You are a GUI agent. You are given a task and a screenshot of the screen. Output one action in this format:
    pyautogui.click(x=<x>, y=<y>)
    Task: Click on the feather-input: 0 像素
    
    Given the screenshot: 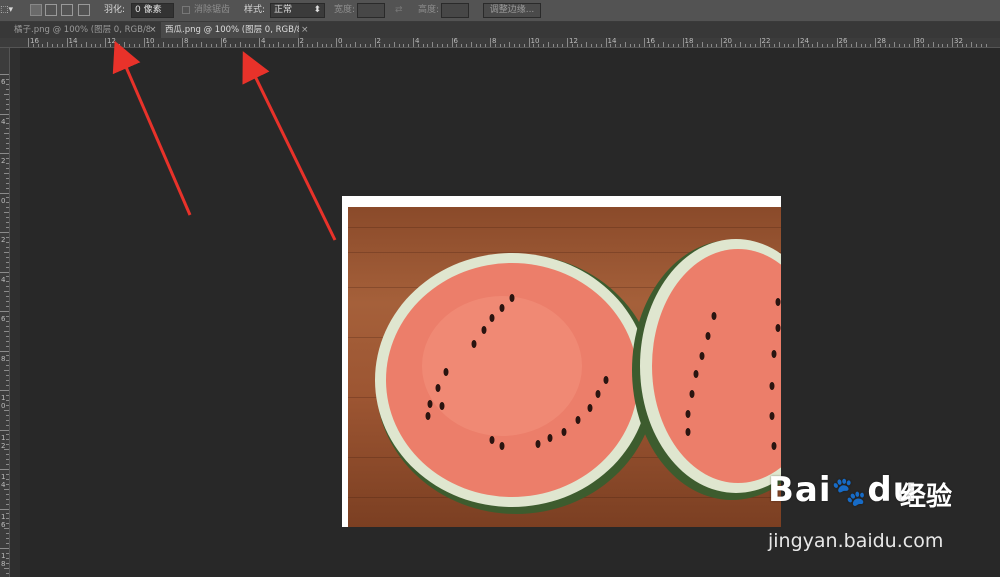 What is the action you would take?
    pyautogui.click(x=152, y=10)
    